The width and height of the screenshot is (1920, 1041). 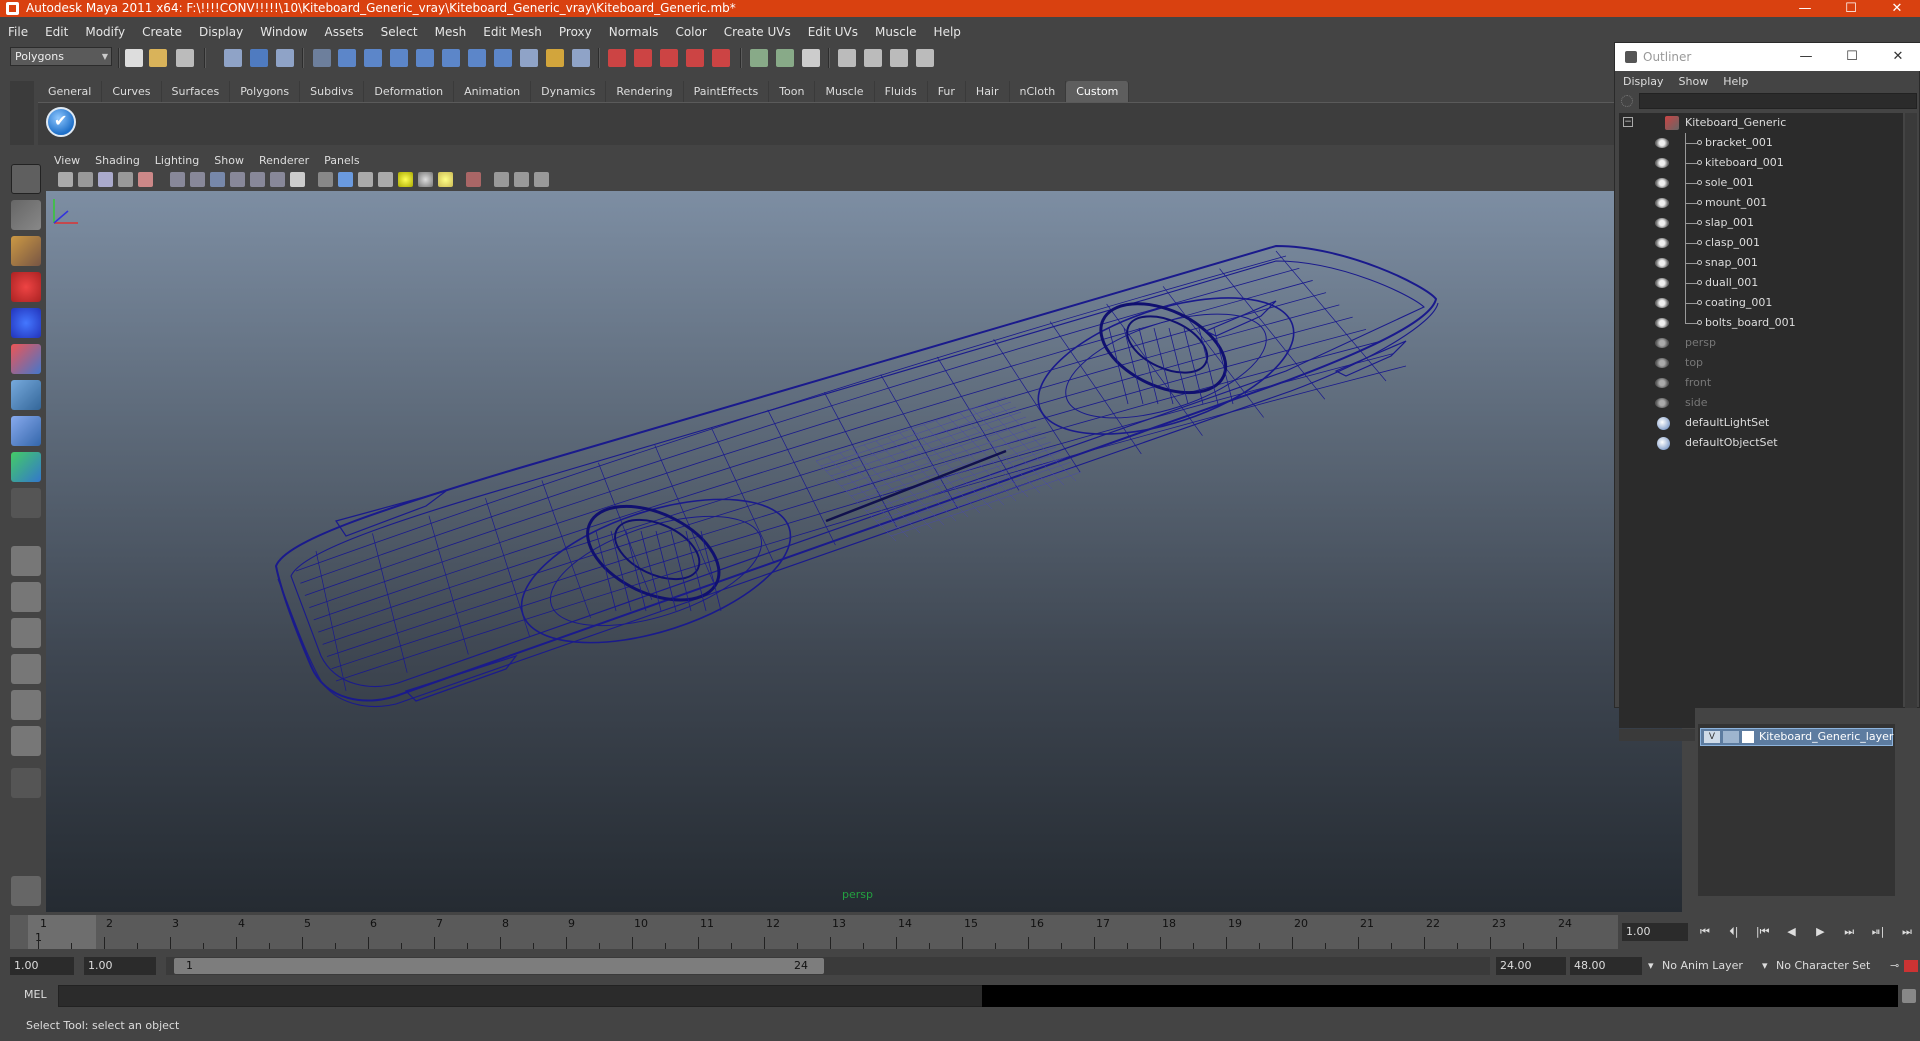 I want to click on layout-options-icon, so click(x=26, y=783).